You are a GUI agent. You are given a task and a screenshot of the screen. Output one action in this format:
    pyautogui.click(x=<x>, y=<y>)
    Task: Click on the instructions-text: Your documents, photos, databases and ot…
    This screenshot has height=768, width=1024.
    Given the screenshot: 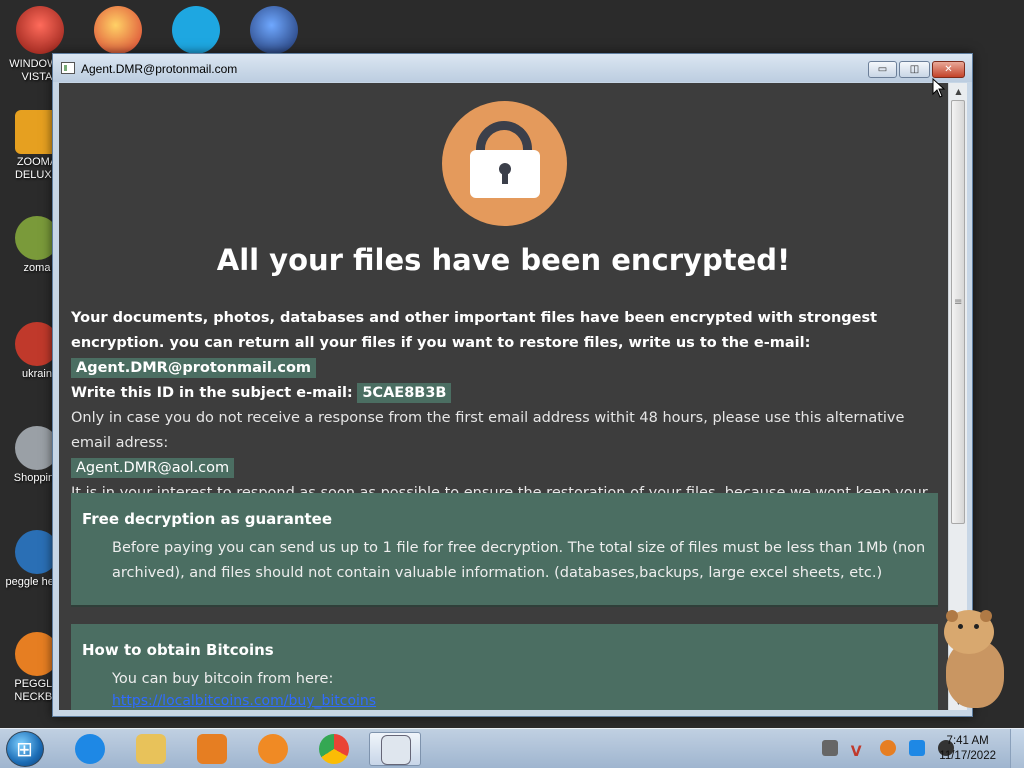 What is the action you would take?
    pyautogui.click(x=474, y=330)
    